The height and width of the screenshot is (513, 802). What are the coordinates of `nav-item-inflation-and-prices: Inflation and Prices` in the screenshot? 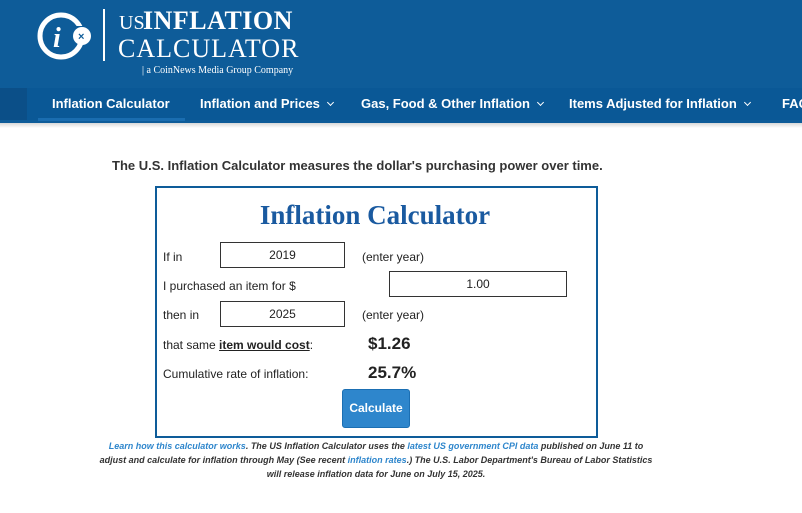 It's located at (267, 103).